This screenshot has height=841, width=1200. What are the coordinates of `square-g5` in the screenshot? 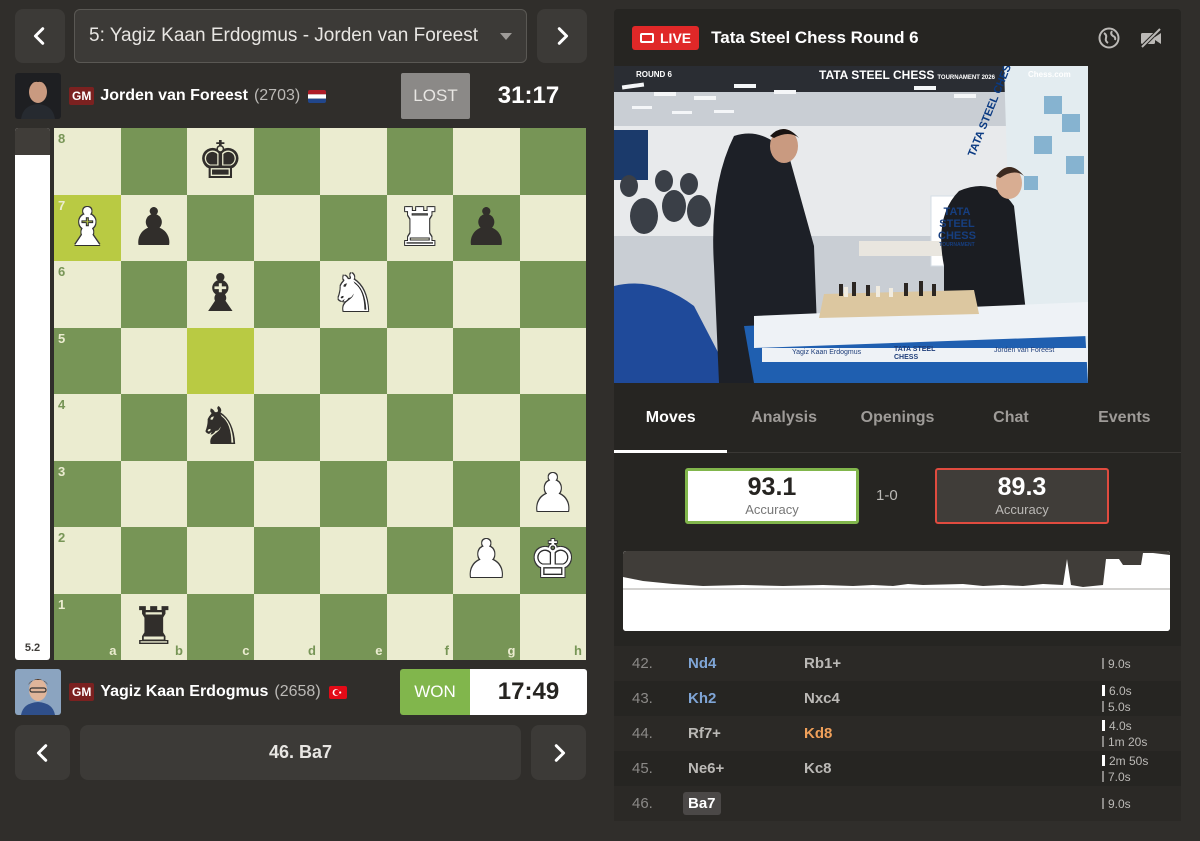 It's located at (486, 360).